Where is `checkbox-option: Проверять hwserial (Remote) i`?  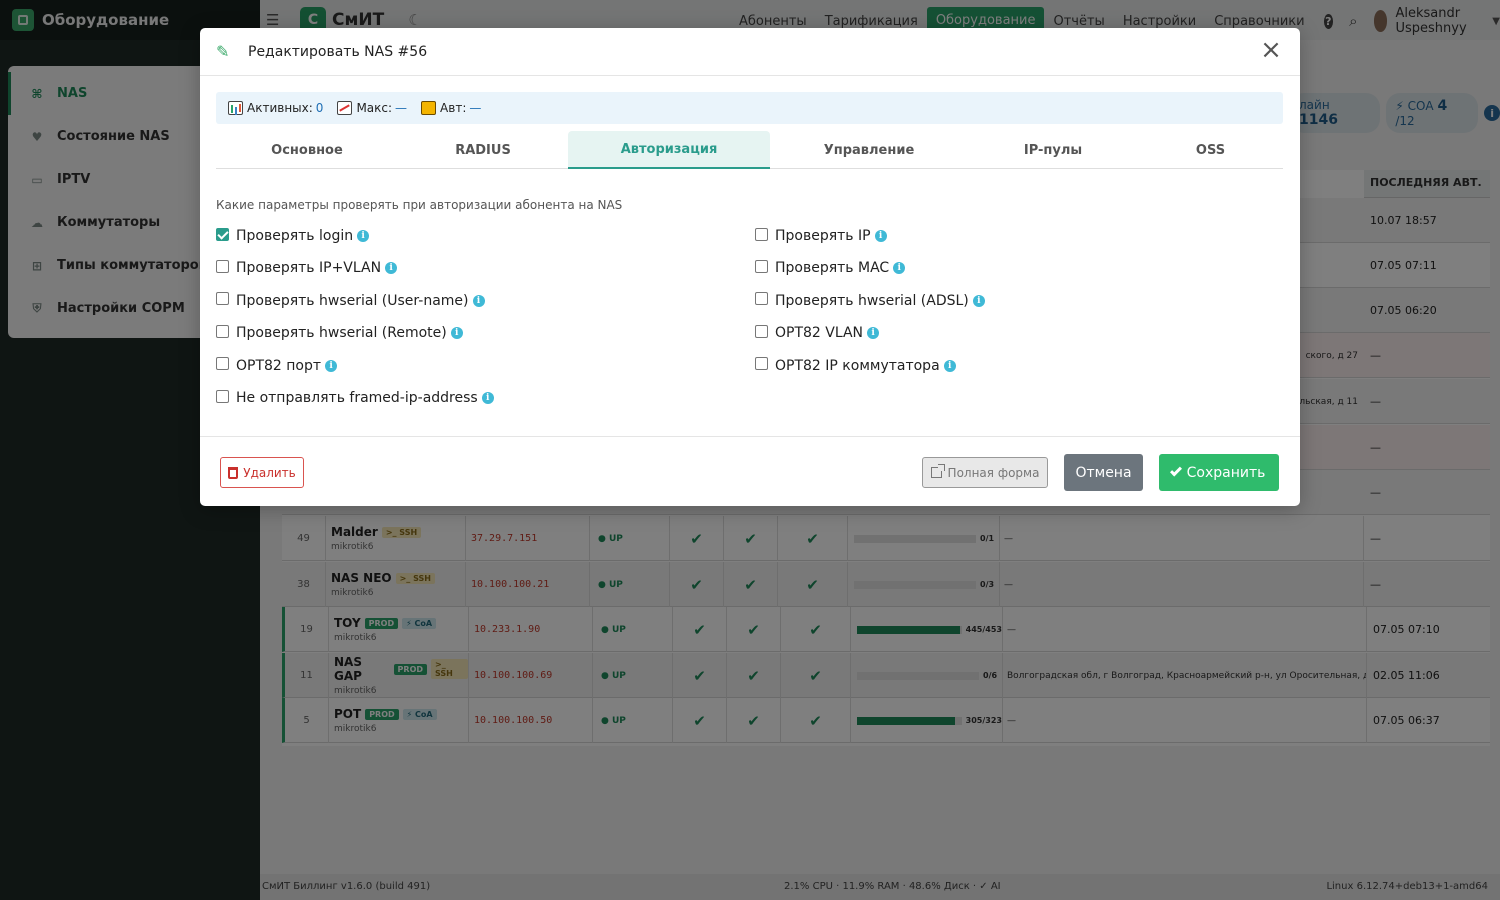
checkbox-option: Проверять hwserial (Remote) i is located at coordinates (339, 333).